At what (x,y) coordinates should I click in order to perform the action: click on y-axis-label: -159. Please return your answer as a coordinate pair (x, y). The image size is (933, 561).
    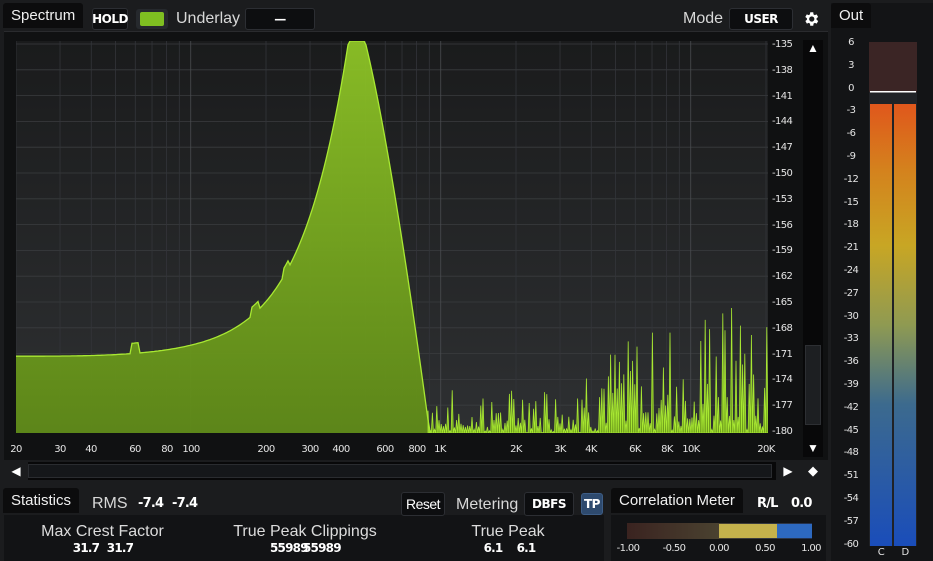
    Looking at the image, I should click on (782, 251).